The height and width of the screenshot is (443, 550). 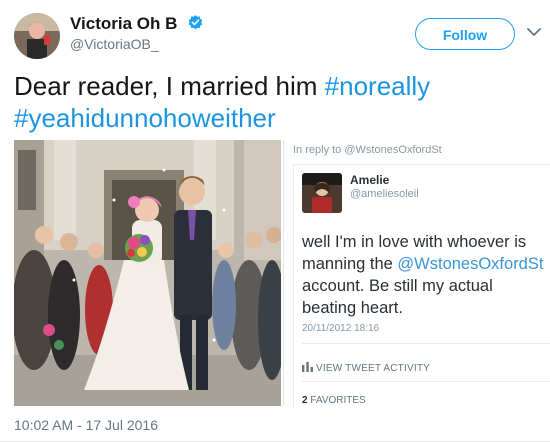 I want to click on author-name-text: Victoria Oh B, so click(x=123, y=23).